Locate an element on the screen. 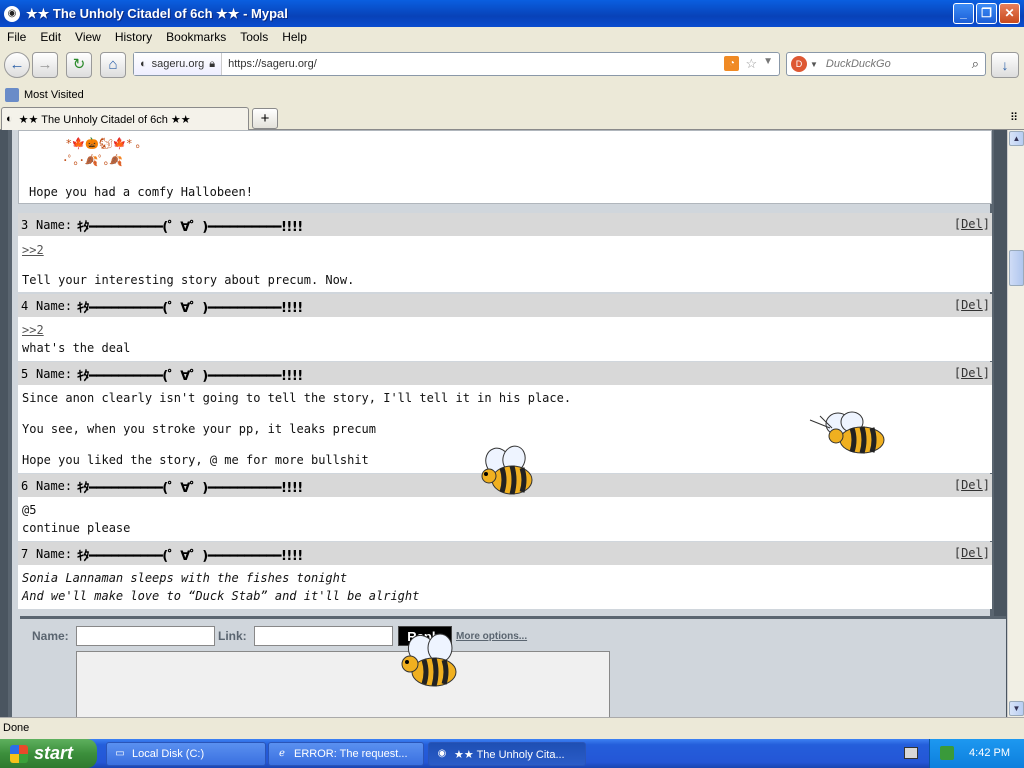  menu-help: Help is located at coordinates (294, 37).